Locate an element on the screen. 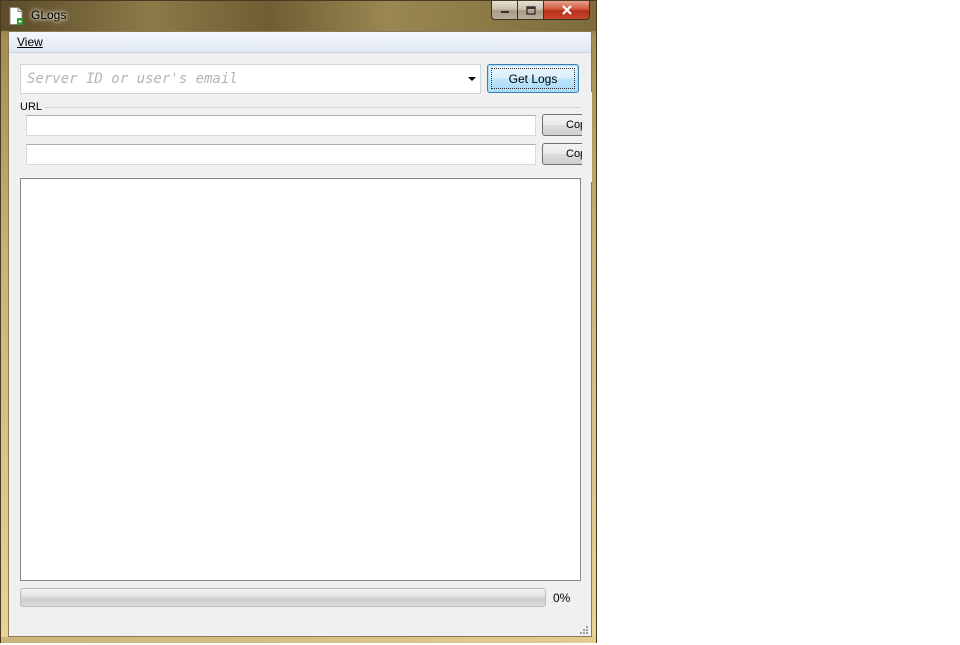 This screenshot has height=645, width=960. dropdown-arrow-icon is located at coordinates (472, 79).